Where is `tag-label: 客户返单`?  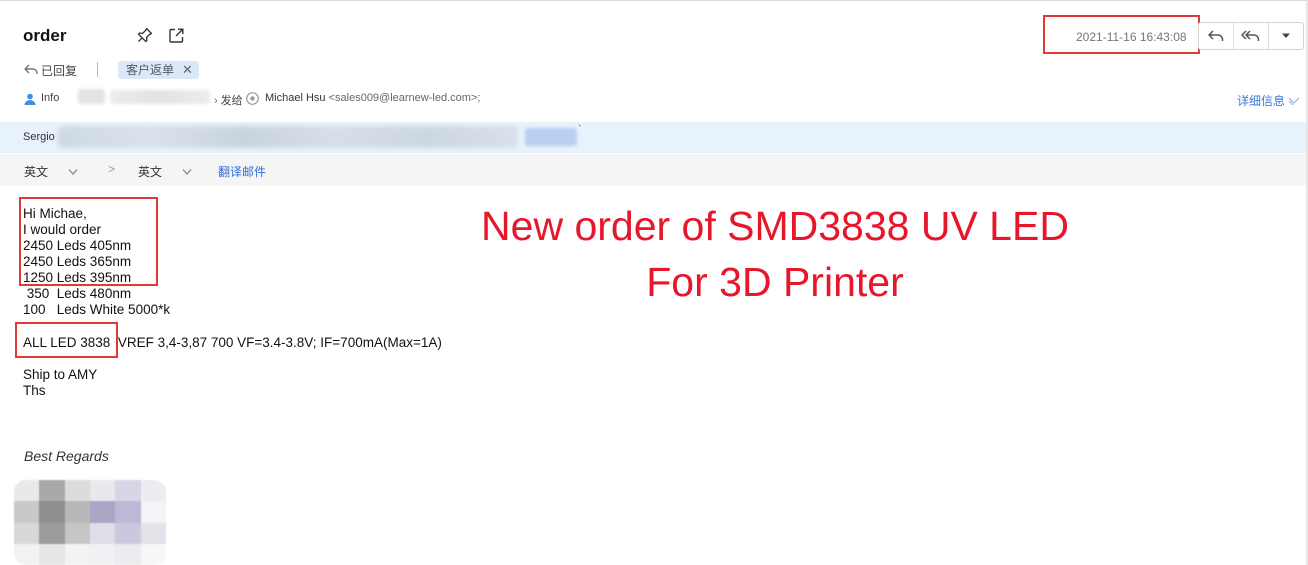 tag-label: 客户返单 is located at coordinates (150, 70).